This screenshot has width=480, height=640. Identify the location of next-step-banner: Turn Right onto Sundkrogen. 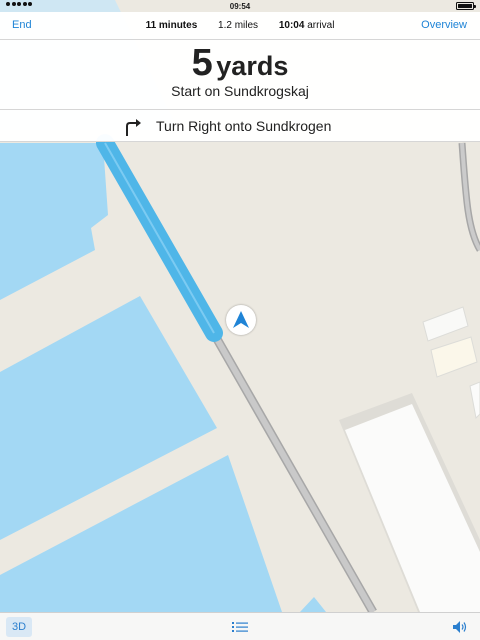
(240, 126).